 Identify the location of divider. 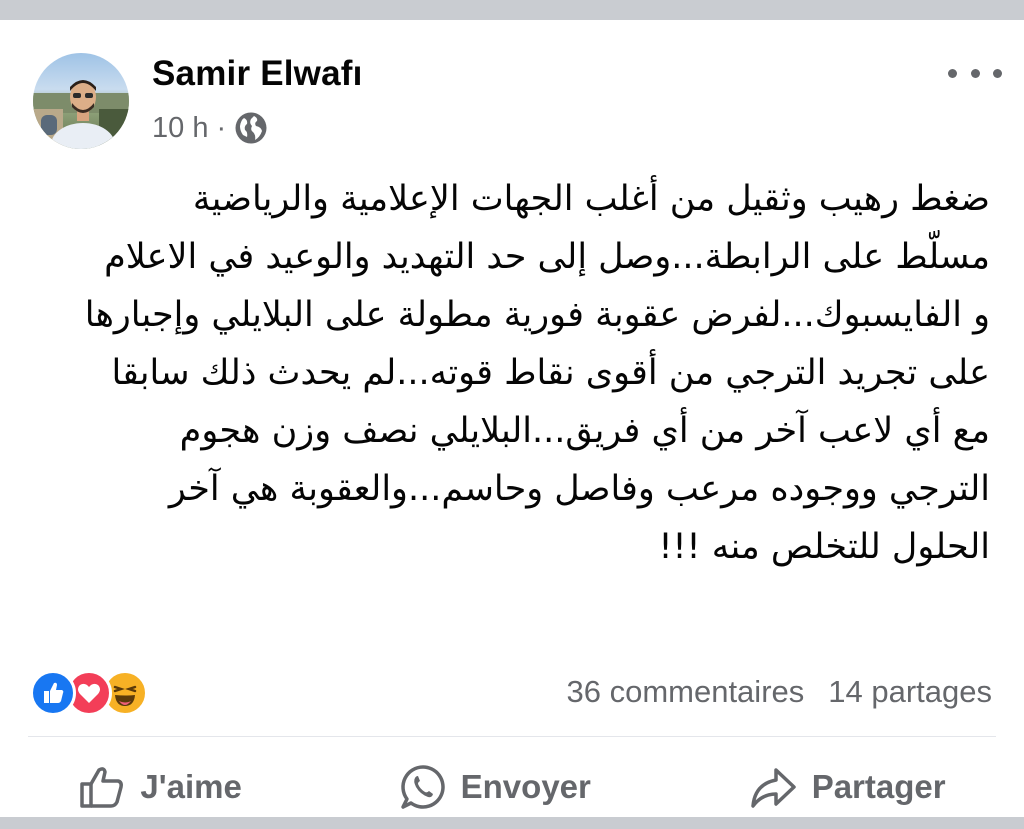
(512, 736).